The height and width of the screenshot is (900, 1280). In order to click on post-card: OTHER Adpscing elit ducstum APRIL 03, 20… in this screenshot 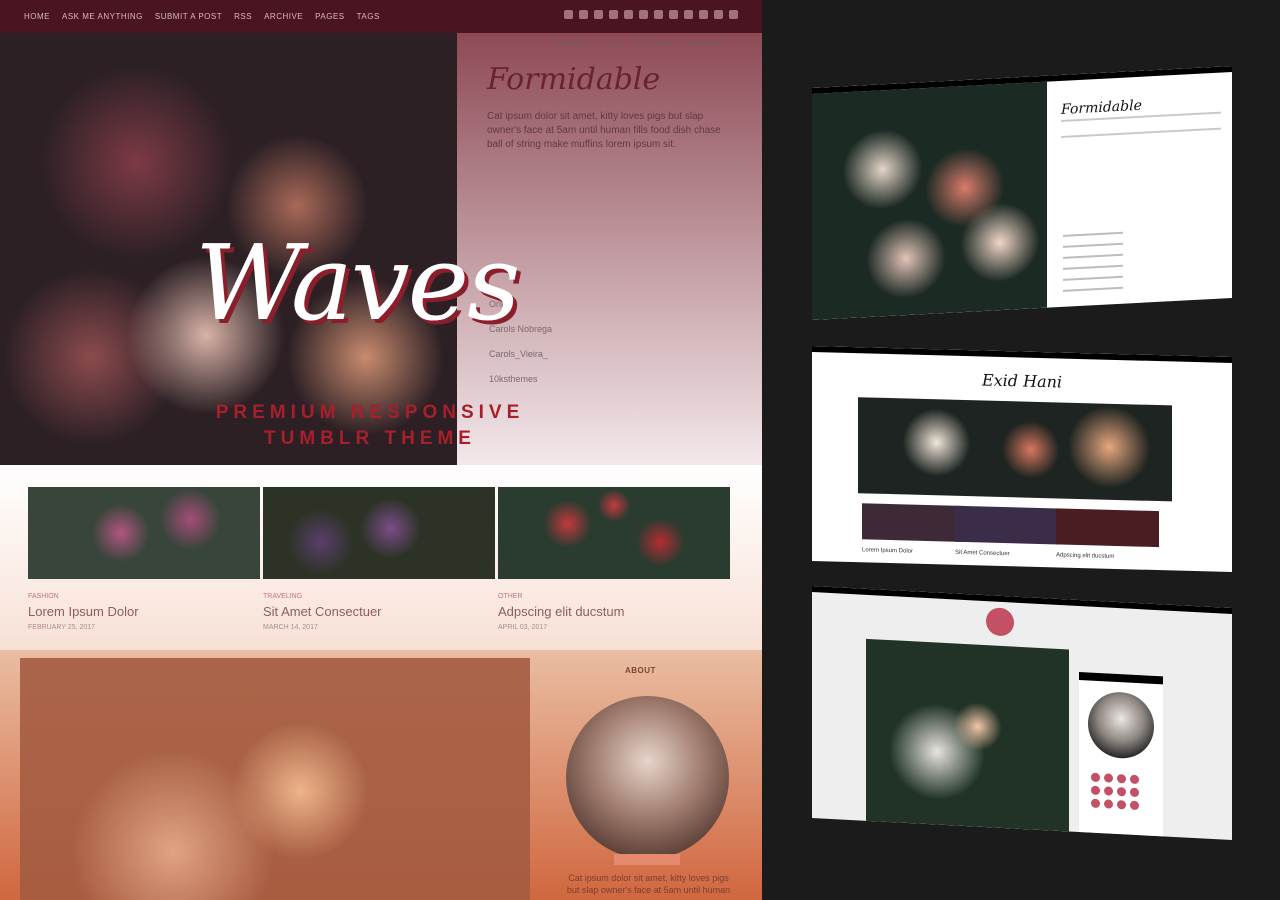, I will do `click(614, 559)`.